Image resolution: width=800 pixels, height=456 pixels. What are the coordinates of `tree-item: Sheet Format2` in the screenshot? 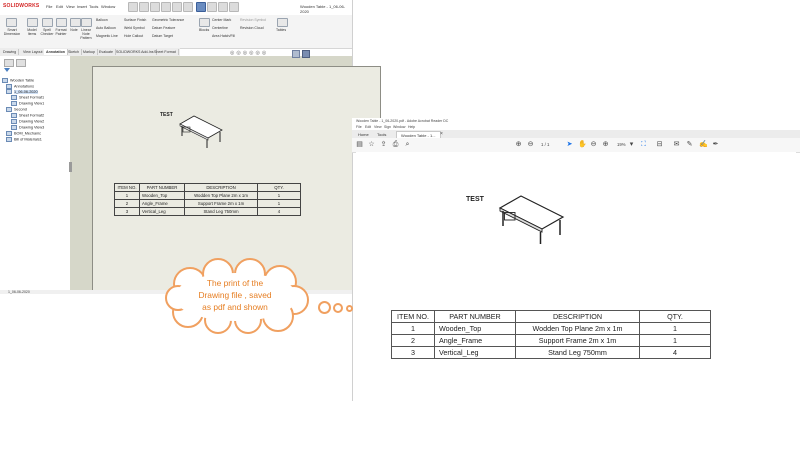 It's located at (27, 115).